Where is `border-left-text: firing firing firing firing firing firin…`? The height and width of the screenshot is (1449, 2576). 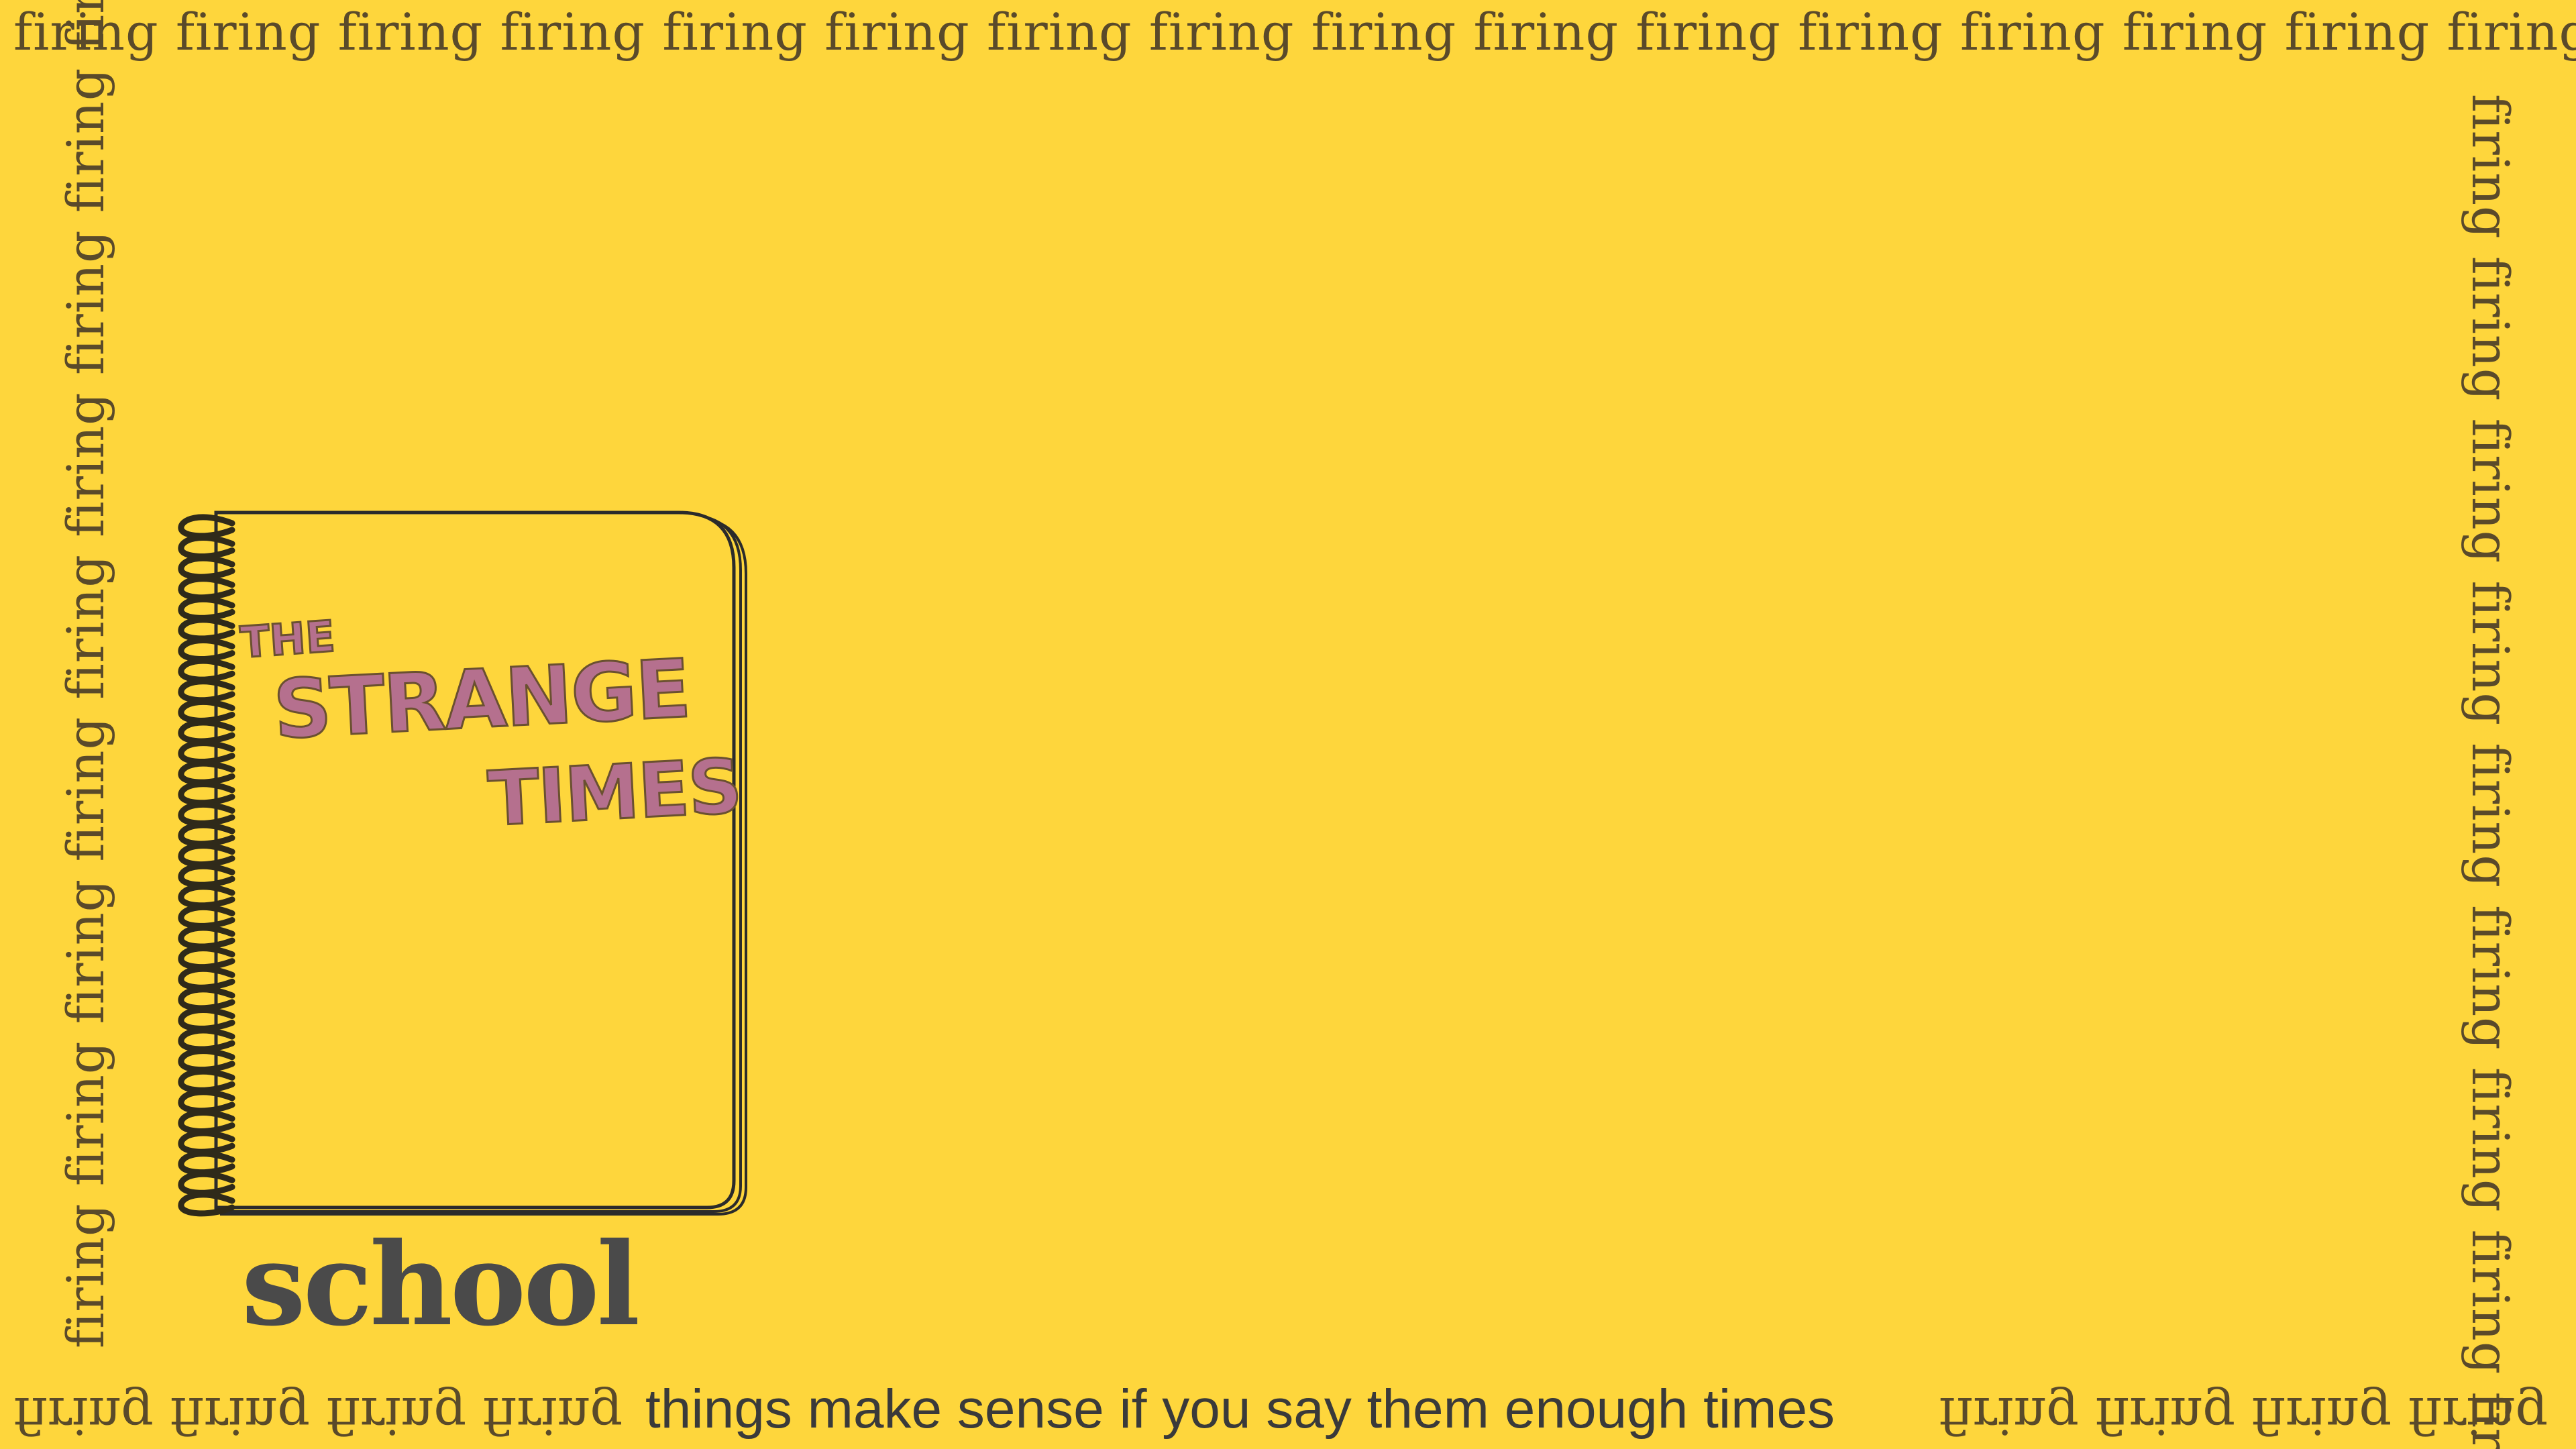 border-left-text: firing firing firing firing firing firin… is located at coordinates (85, 674).